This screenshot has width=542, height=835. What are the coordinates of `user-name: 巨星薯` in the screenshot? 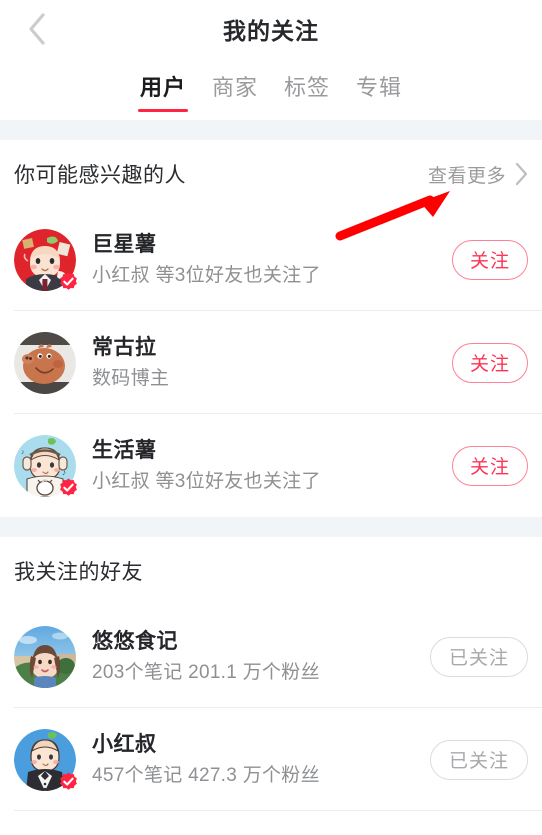 It's located at (124, 244).